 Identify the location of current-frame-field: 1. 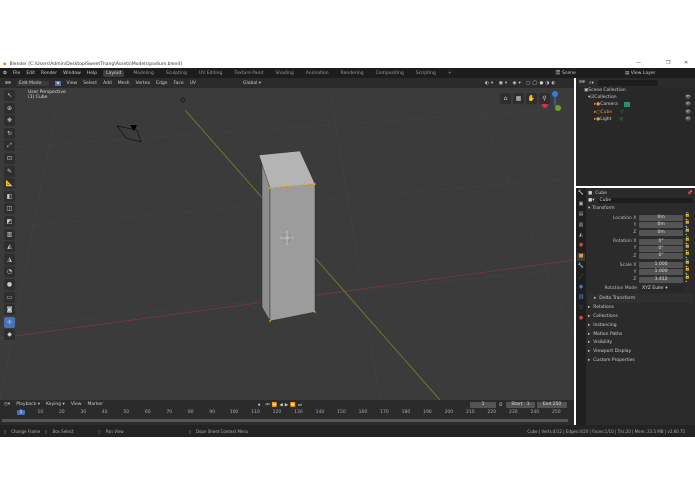
(483, 404).